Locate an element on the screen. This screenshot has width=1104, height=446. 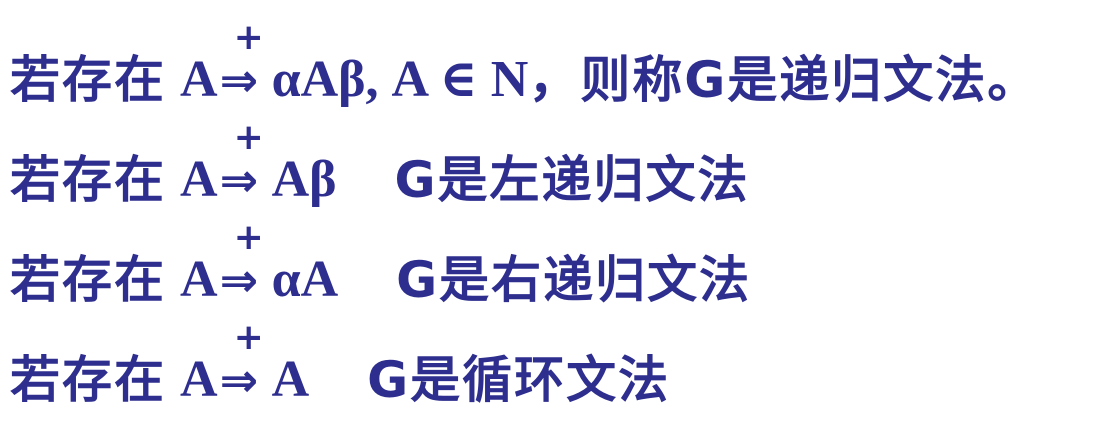
right-recursive-definition: 若存在 A + ⇒ αA G是右递归文法 is located at coordinates (381, 265).